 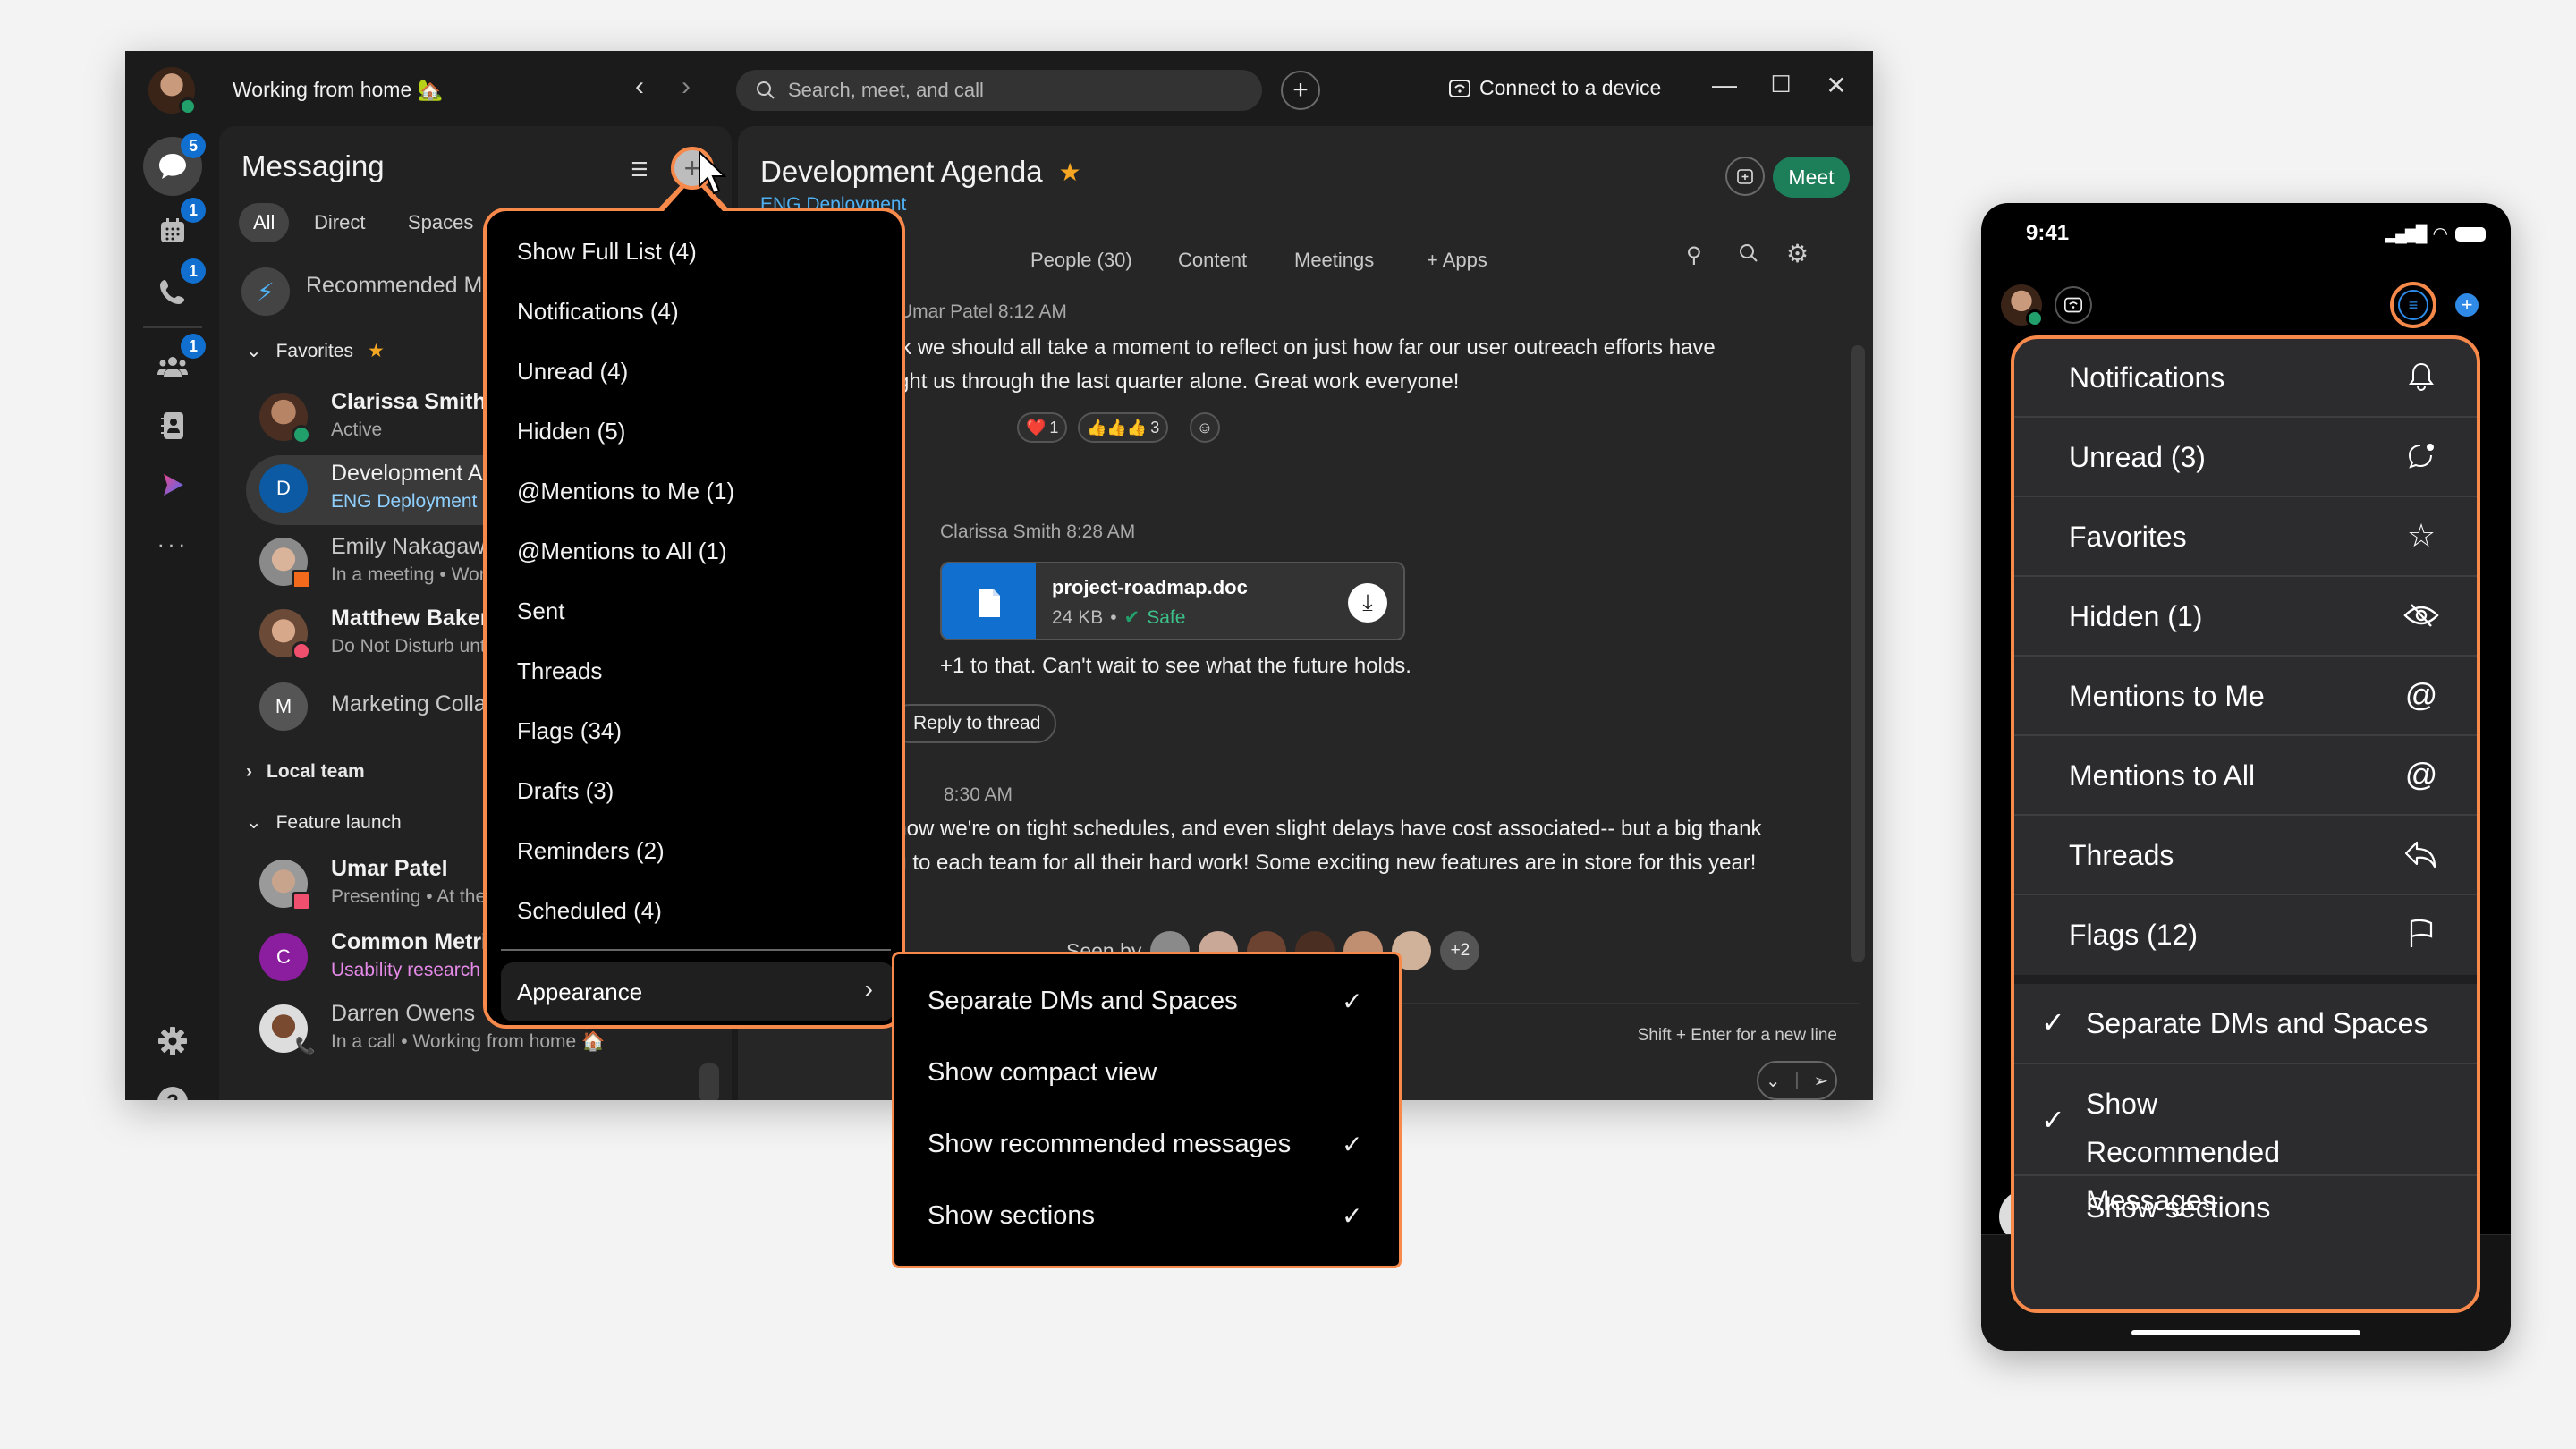 What do you see at coordinates (1172, 601) in the screenshot?
I see `file-attachment: project-roadmap.doc 24 KB • ✔ Safe ⤓` at bounding box center [1172, 601].